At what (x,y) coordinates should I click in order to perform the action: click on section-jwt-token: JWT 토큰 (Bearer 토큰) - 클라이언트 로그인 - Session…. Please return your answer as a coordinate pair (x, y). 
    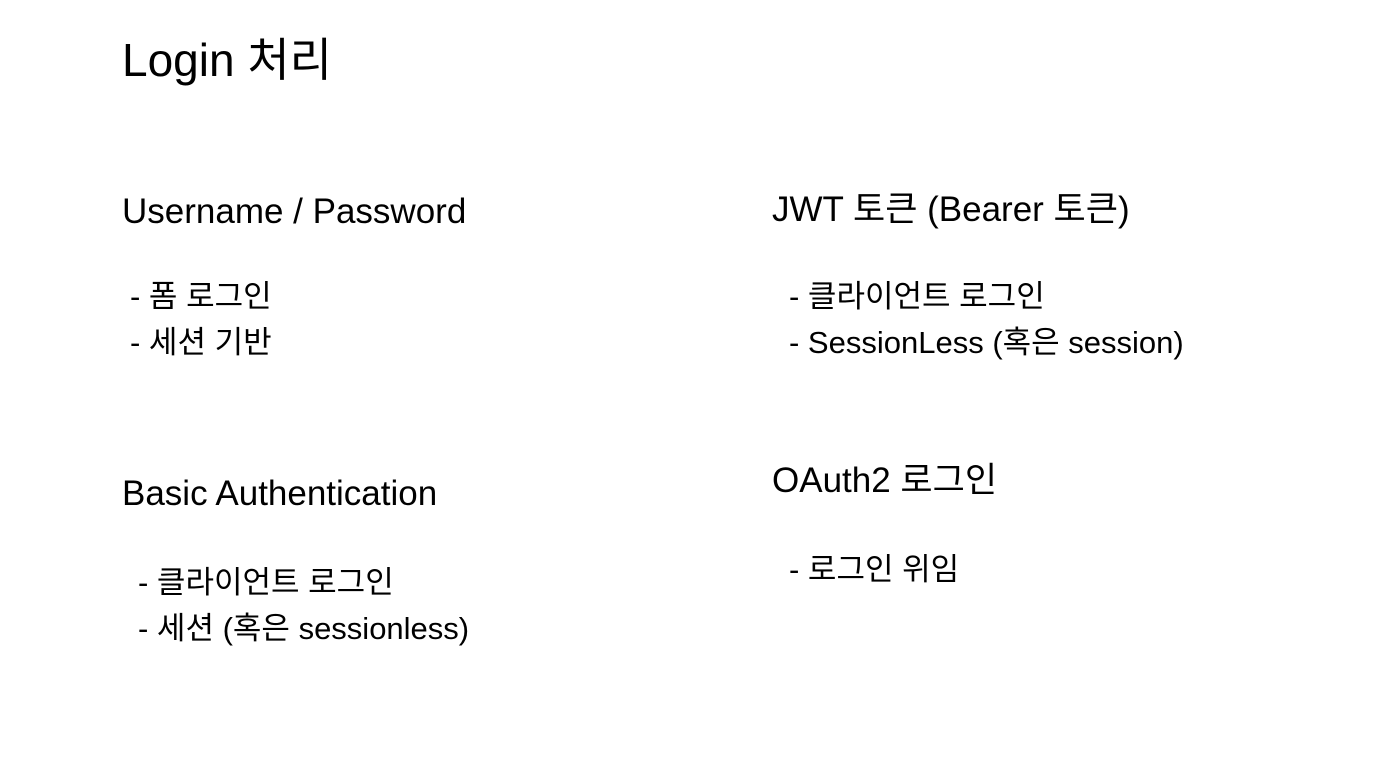
    Looking at the image, I should click on (978, 278).